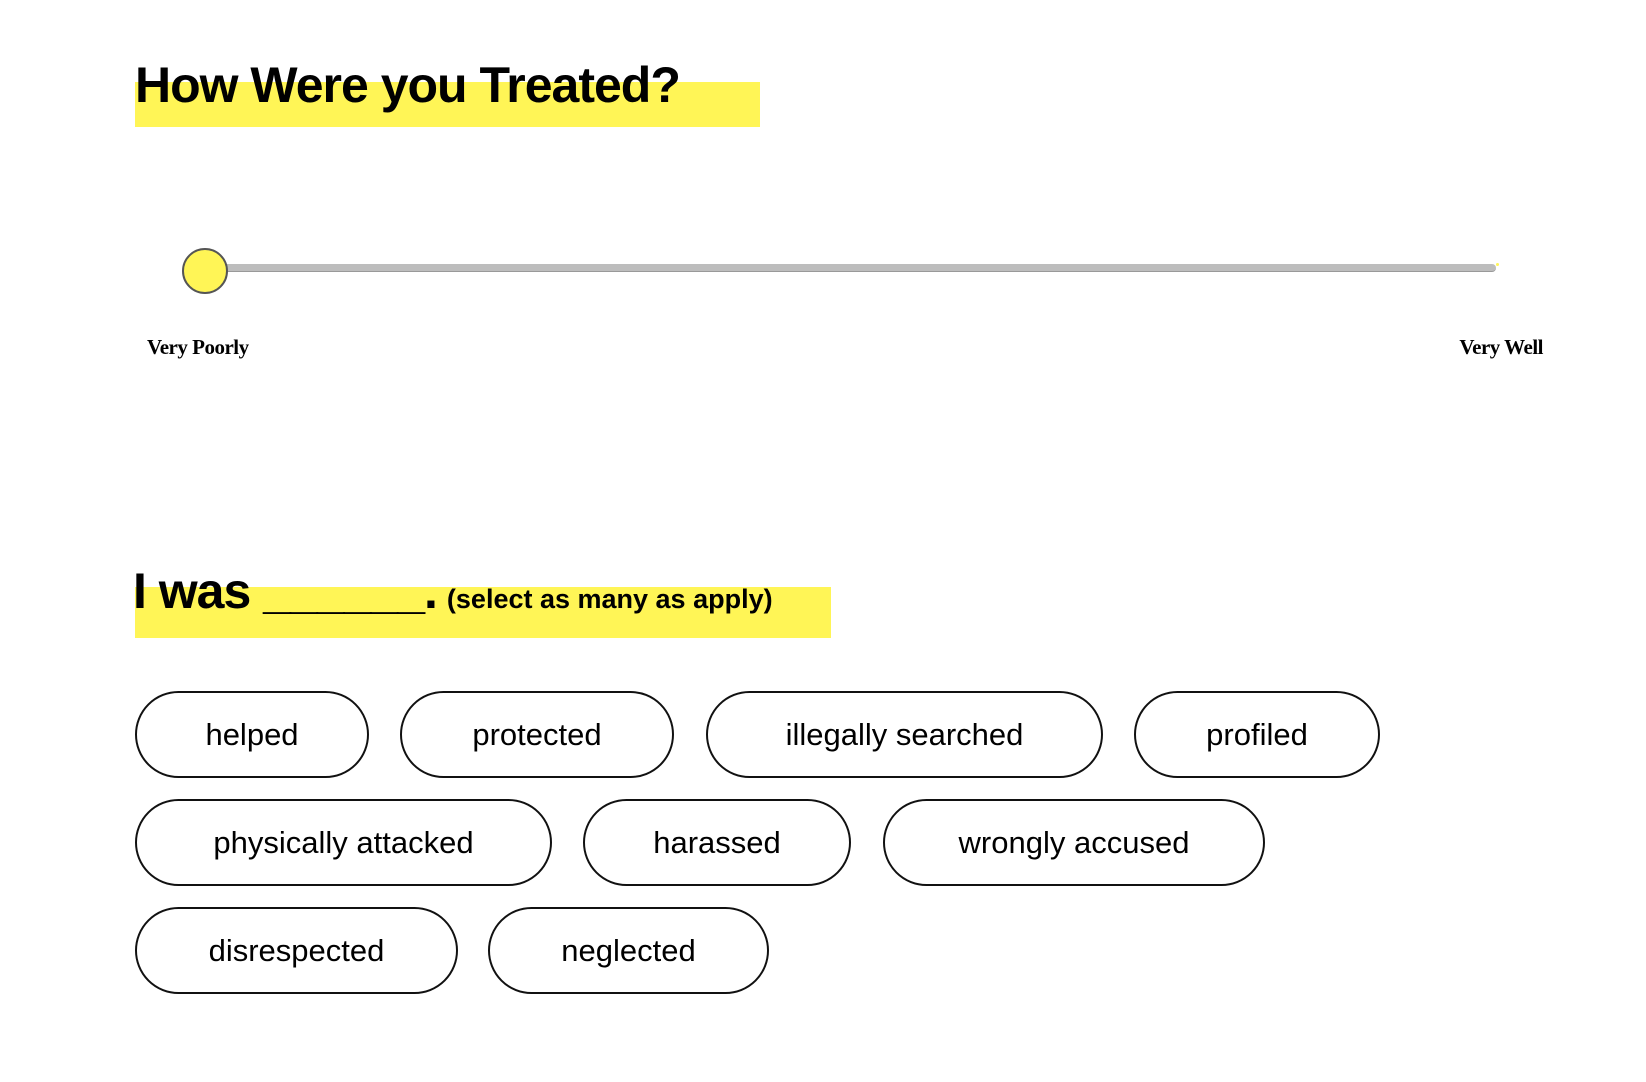 The width and height of the screenshot is (1646, 1082). What do you see at coordinates (252, 734) in the screenshot?
I see `option-helped: helped` at bounding box center [252, 734].